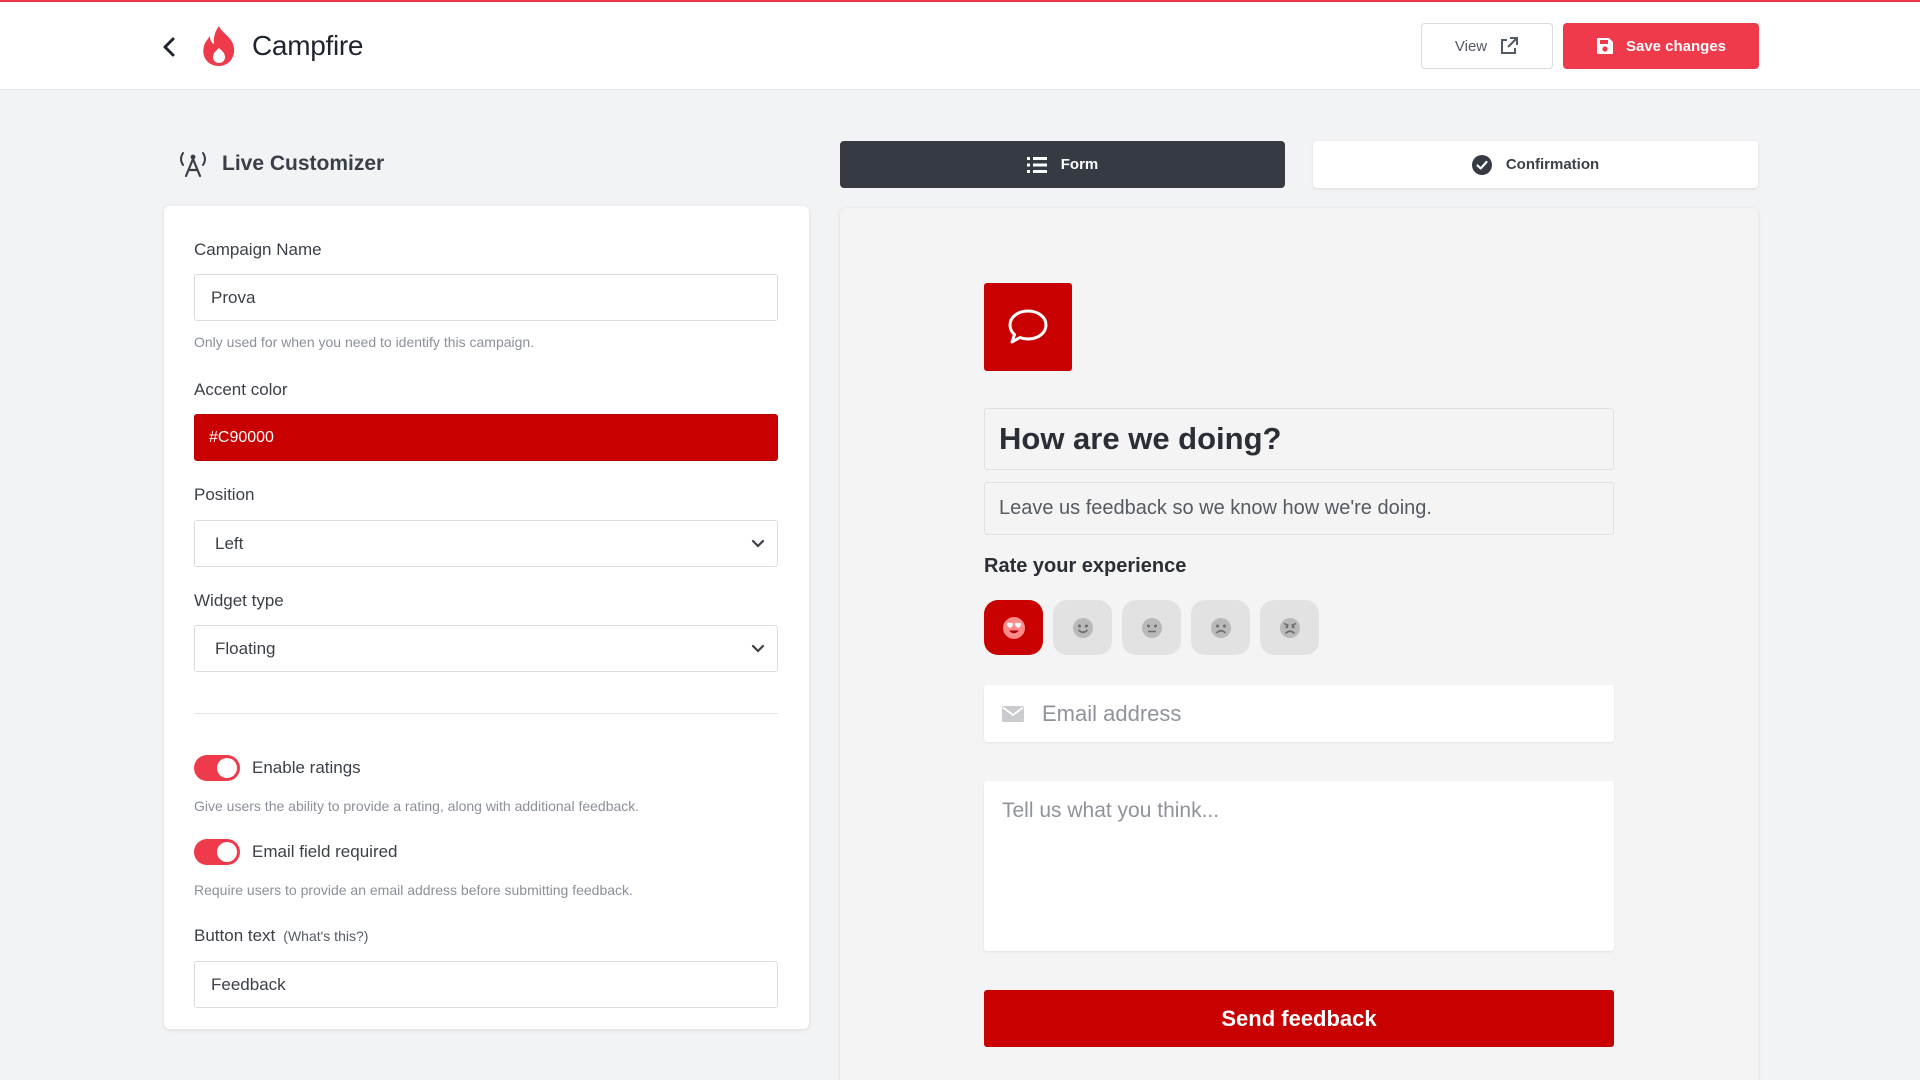 This screenshot has height=1080, width=1920. I want to click on email-required-toggle, so click(217, 852).